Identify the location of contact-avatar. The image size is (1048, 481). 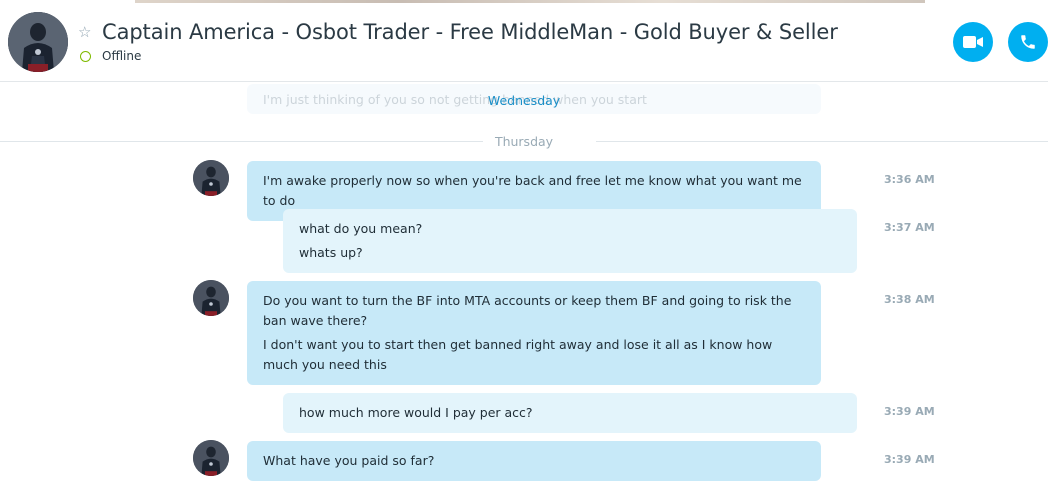
(38, 42).